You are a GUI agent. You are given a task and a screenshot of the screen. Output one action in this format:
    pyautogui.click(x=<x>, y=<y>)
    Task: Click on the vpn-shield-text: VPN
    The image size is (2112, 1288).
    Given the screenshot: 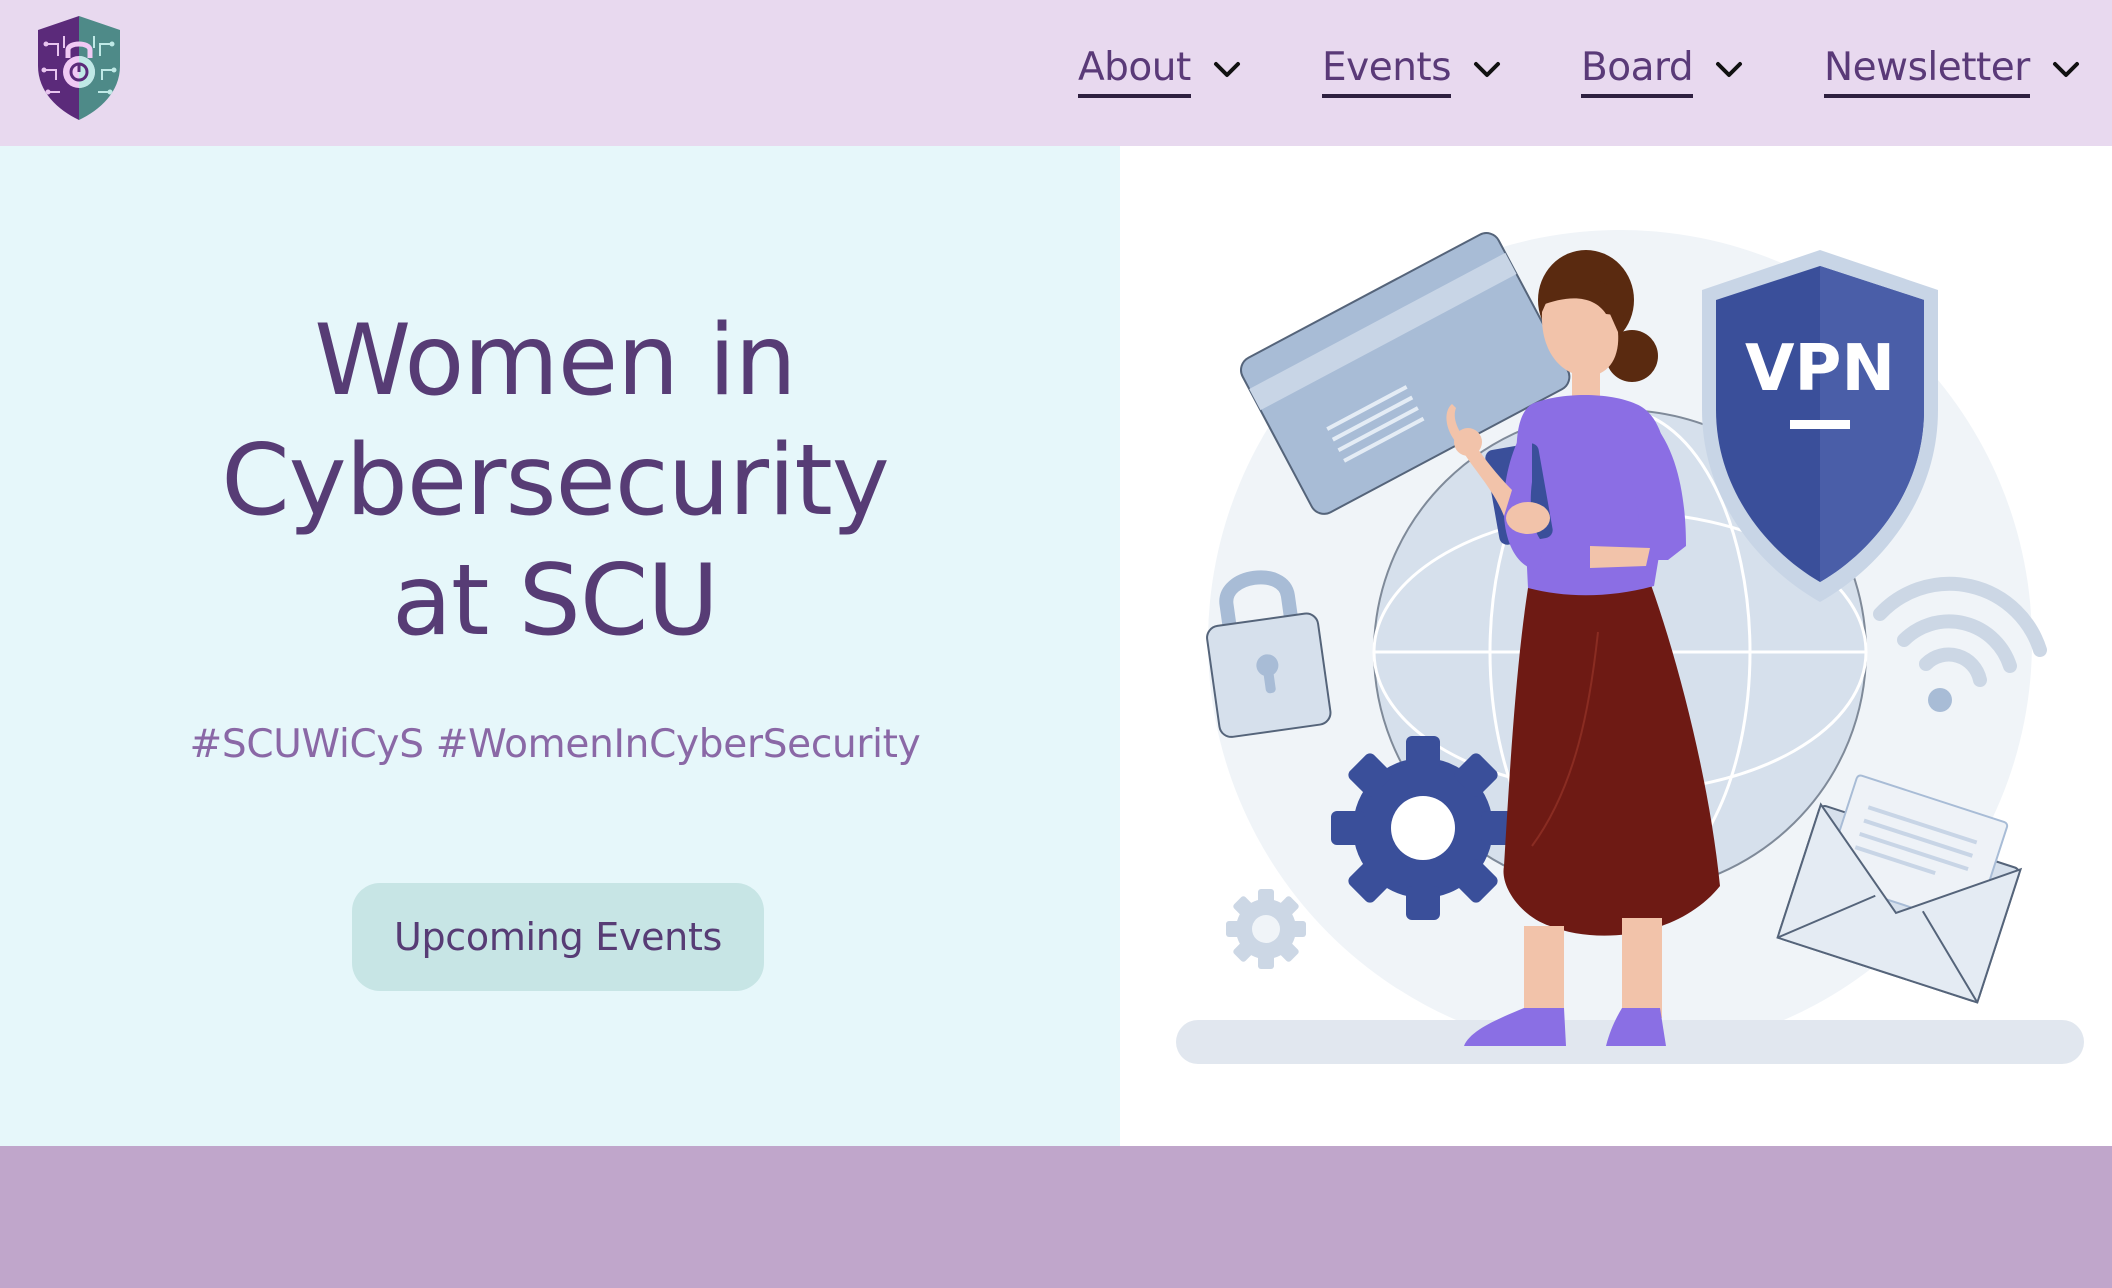 What is the action you would take?
    pyautogui.click(x=1820, y=369)
    